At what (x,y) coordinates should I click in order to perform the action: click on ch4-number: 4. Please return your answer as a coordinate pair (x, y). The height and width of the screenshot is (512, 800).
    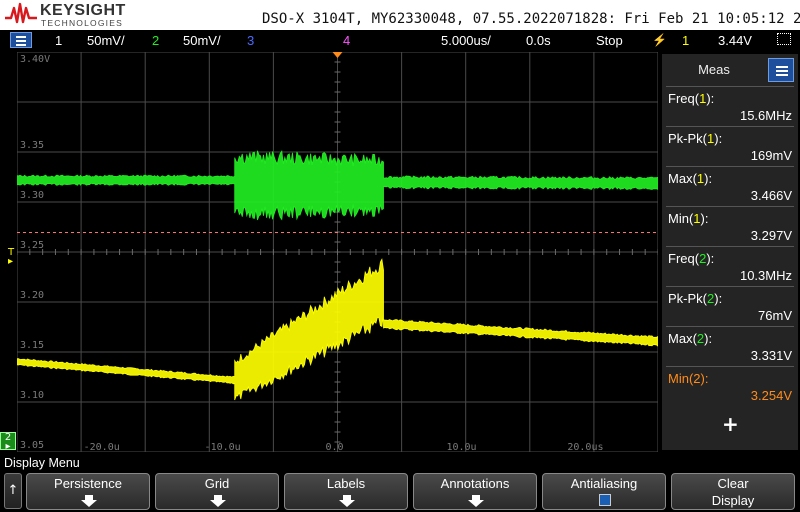
    Looking at the image, I should click on (346, 40).